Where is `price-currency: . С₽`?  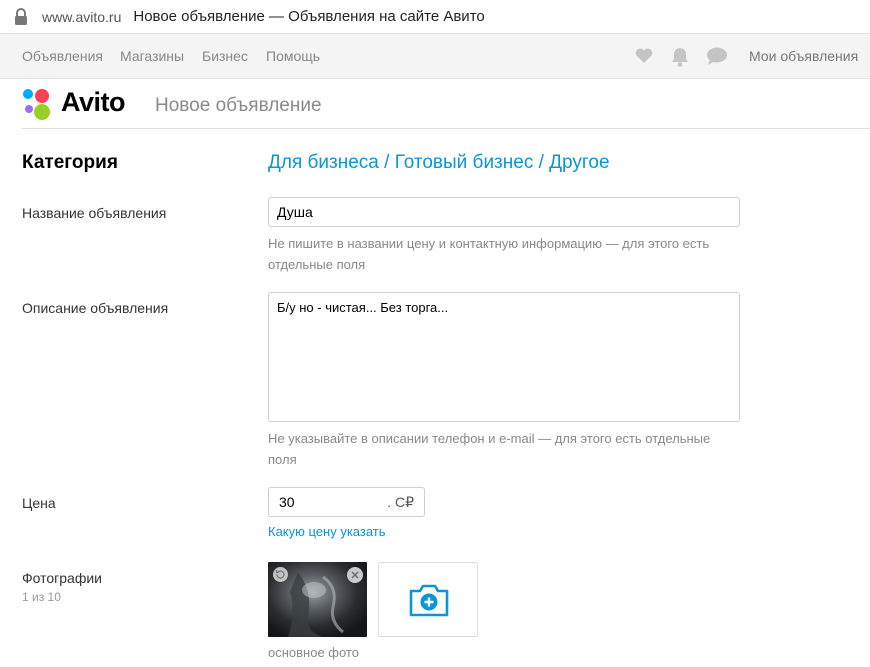
price-currency: . С₽ is located at coordinates (400, 502).